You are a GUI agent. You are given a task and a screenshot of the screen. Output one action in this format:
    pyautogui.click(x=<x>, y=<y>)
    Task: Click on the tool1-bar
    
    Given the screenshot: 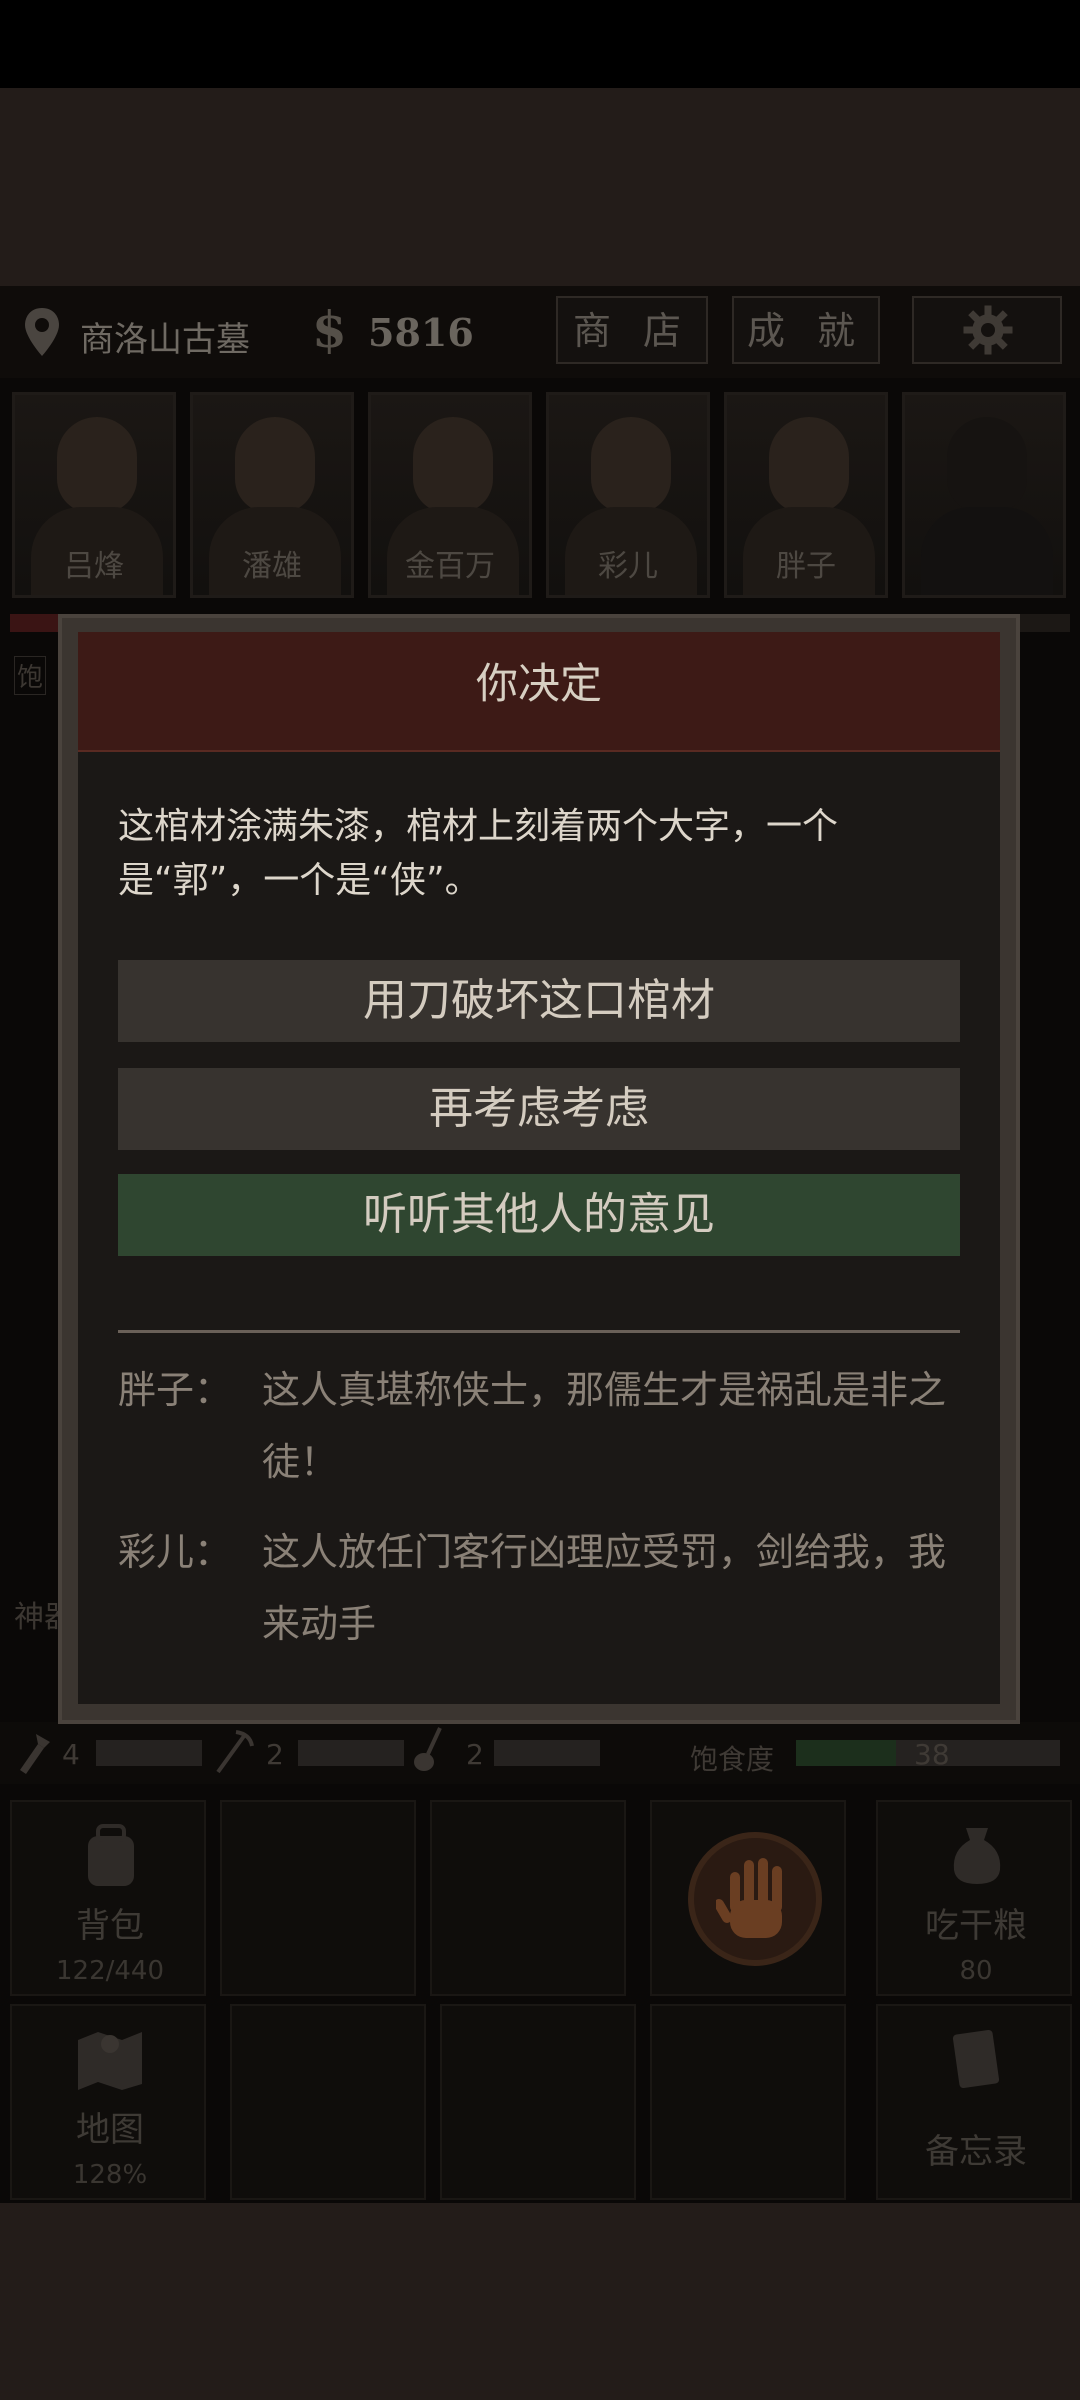 What is the action you would take?
    pyautogui.click(x=149, y=1753)
    